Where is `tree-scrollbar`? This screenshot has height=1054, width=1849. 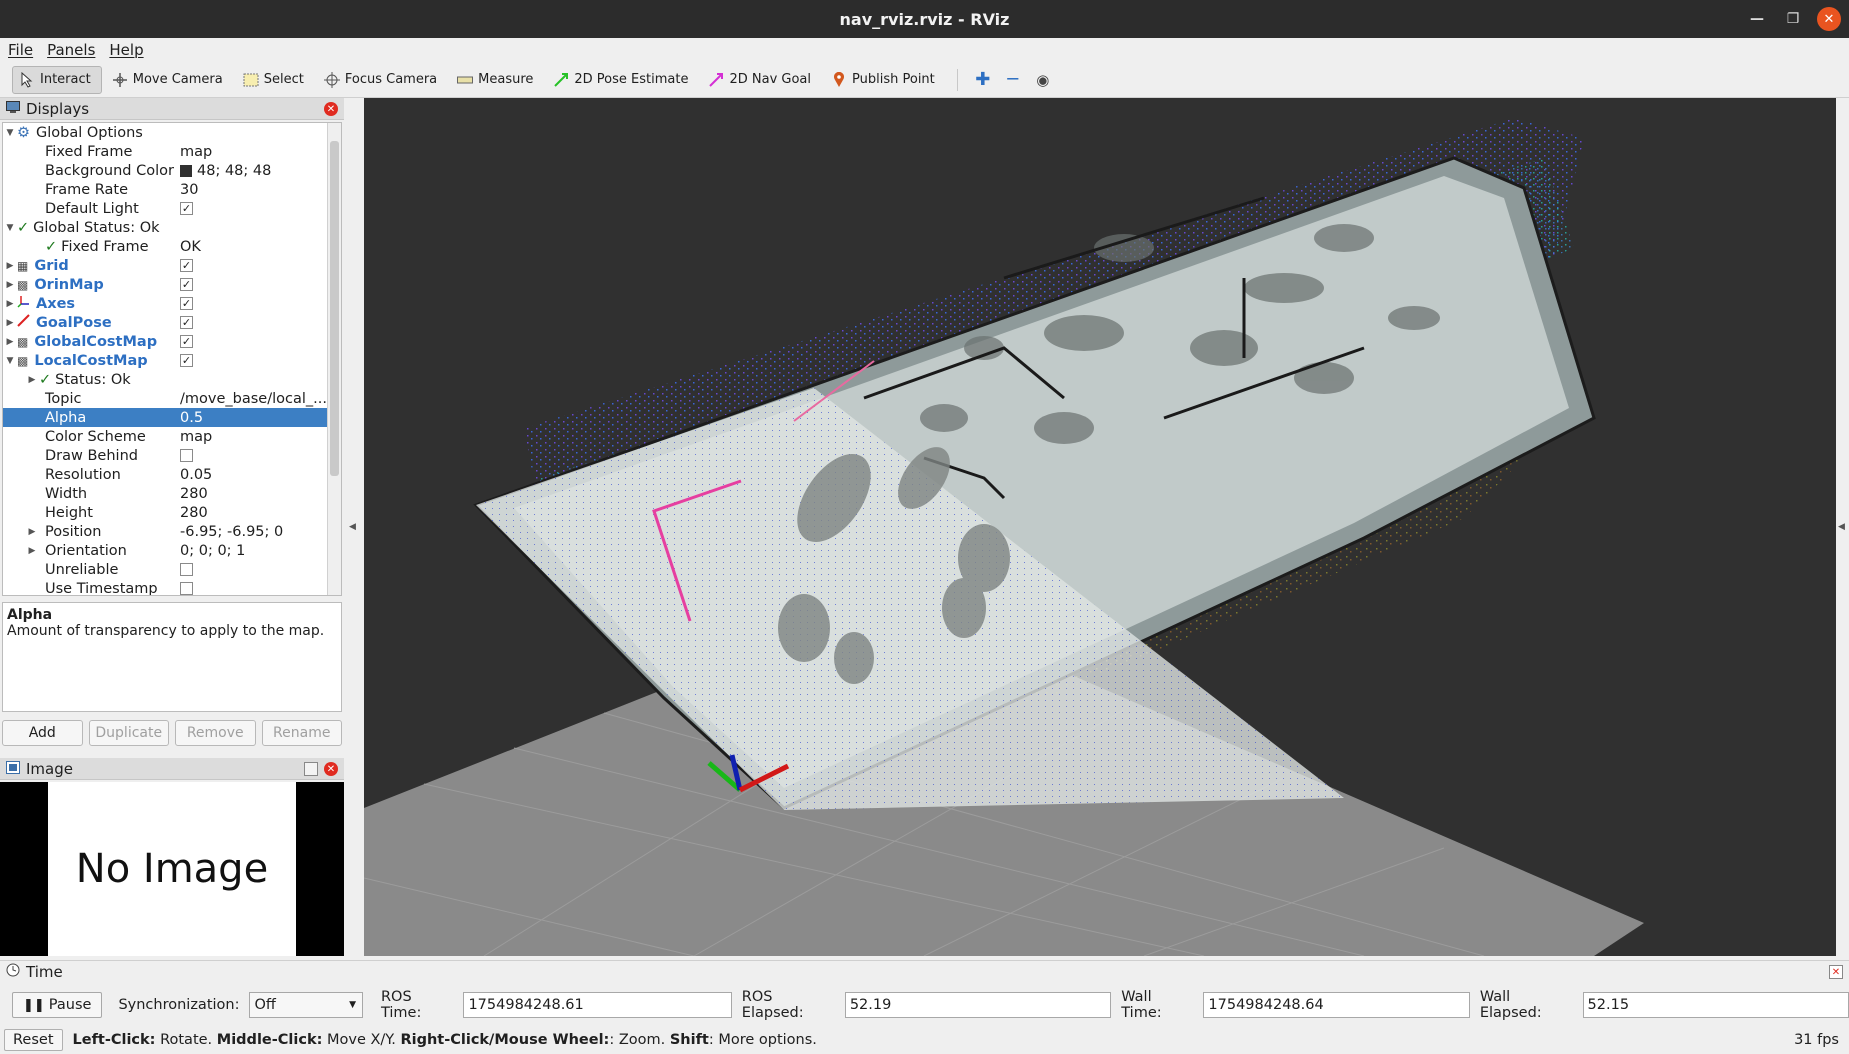
tree-scrollbar is located at coordinates (334, 359).